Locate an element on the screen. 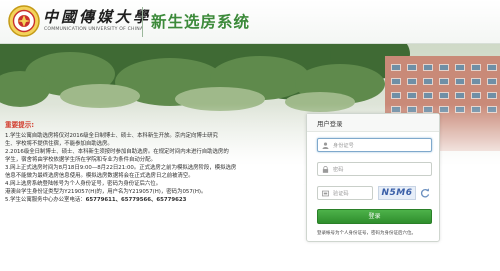 The width and height of the screenshot is (500, 271). notice-line: 学生，宿舍将由学校依据学生所在学院和专业为条件自动分配。 is located at coordinates (80, 160).